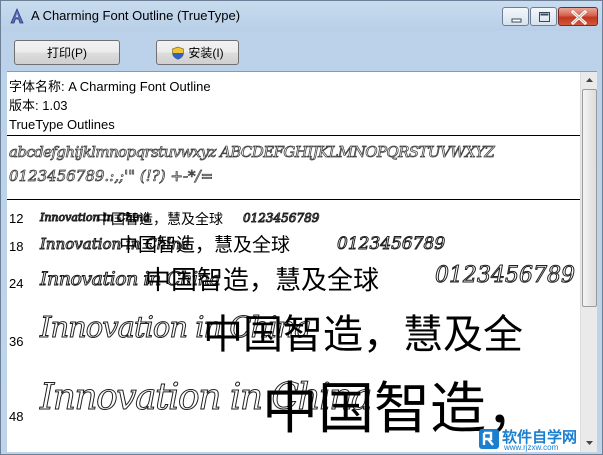 This screenshot has width=603, height=455. What do you see at coordinates (301, 16) in the screenshot?
I see `title-bar: A Charming Font Outline (TrueType)` at bounding box center [301, 16].